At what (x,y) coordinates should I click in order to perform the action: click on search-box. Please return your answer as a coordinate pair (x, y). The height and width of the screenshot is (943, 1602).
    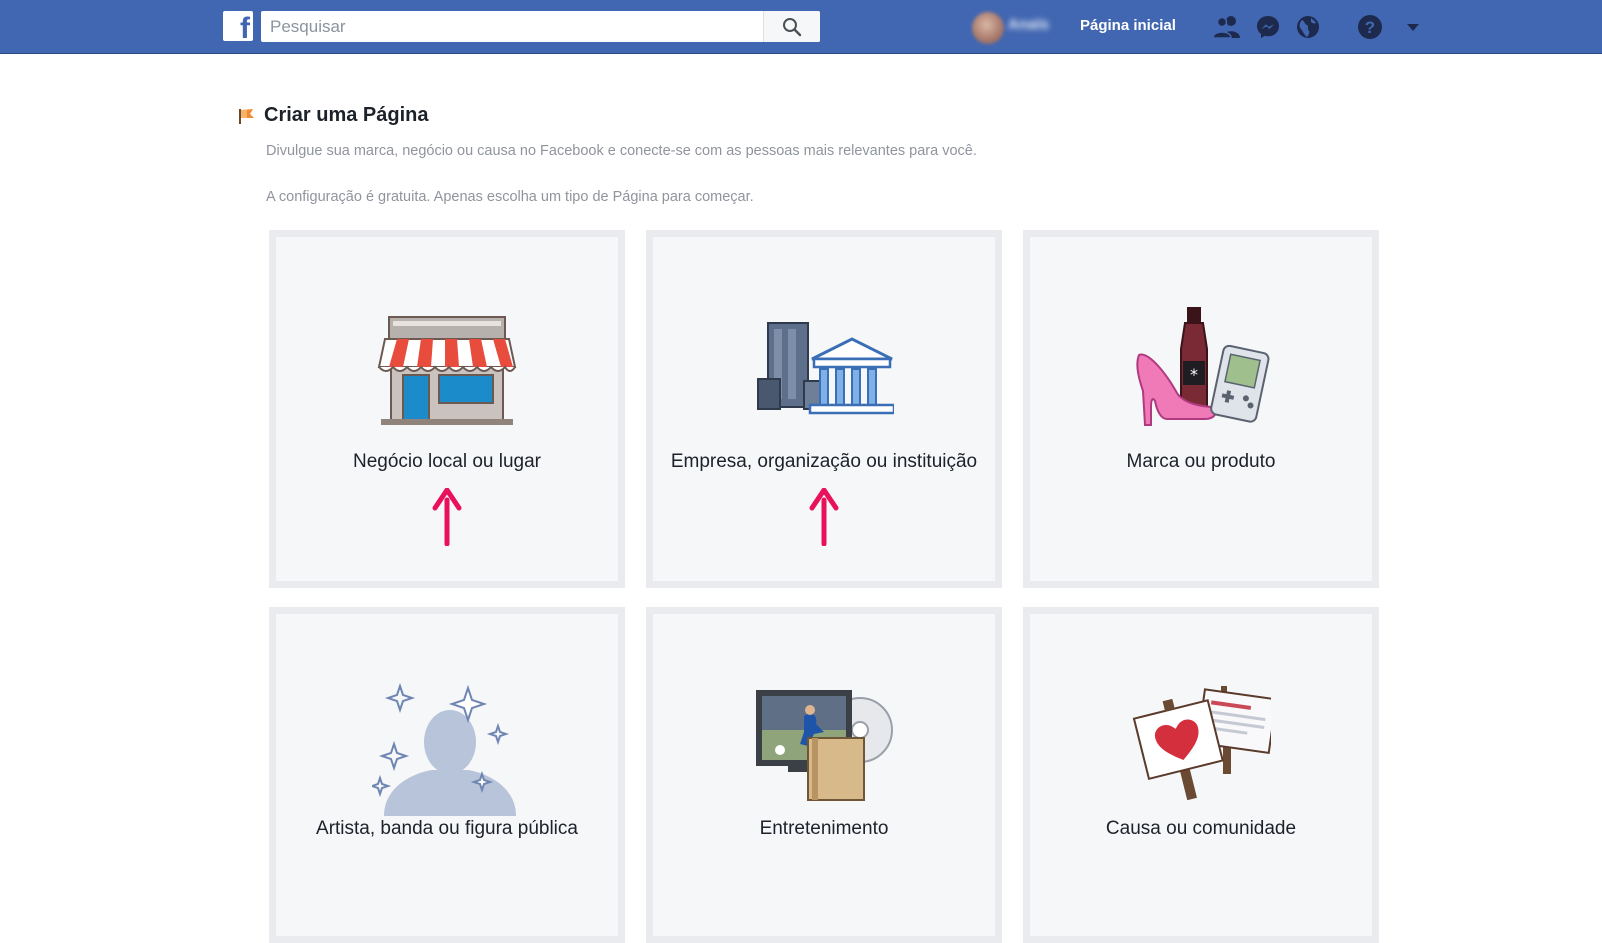
    Looking at the image, I should click on (540, 26).